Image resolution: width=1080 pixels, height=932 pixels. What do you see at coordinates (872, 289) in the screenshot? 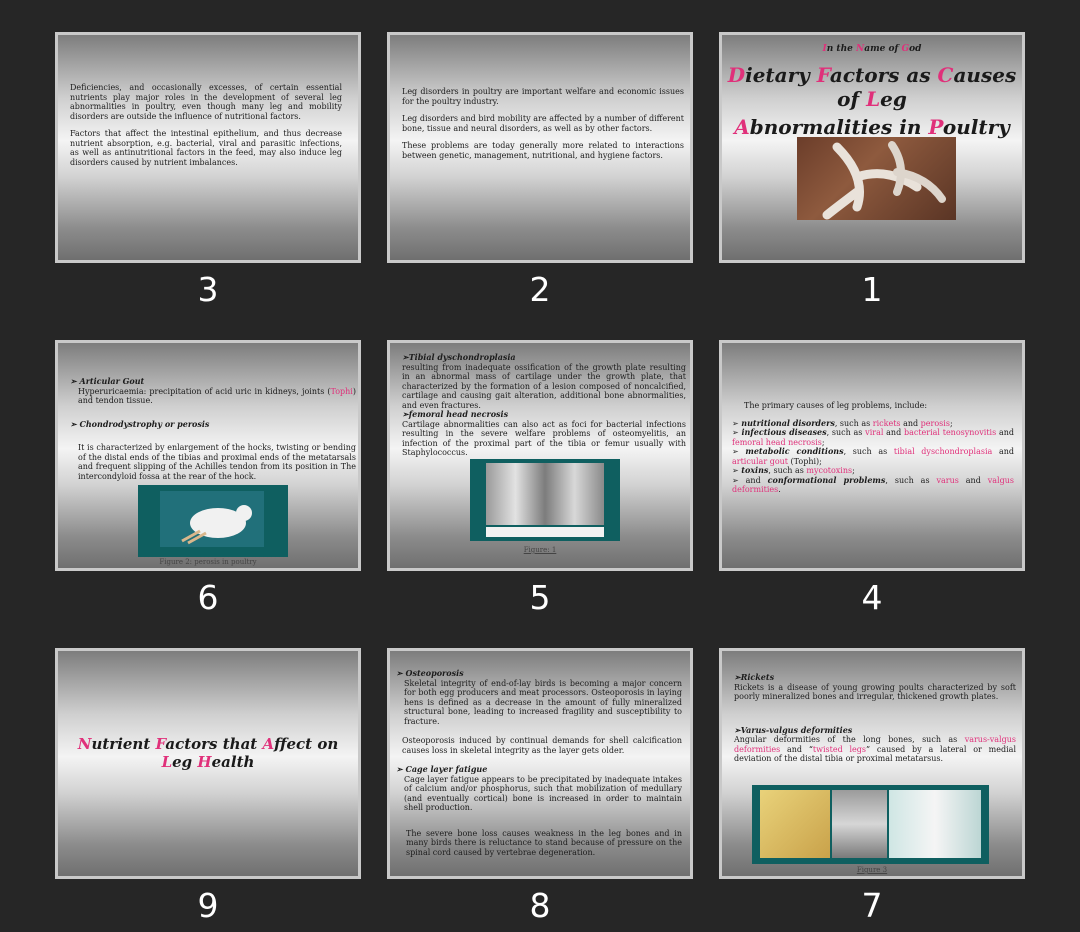
I see `slide-number: 1` at bounding box center [872, 289].